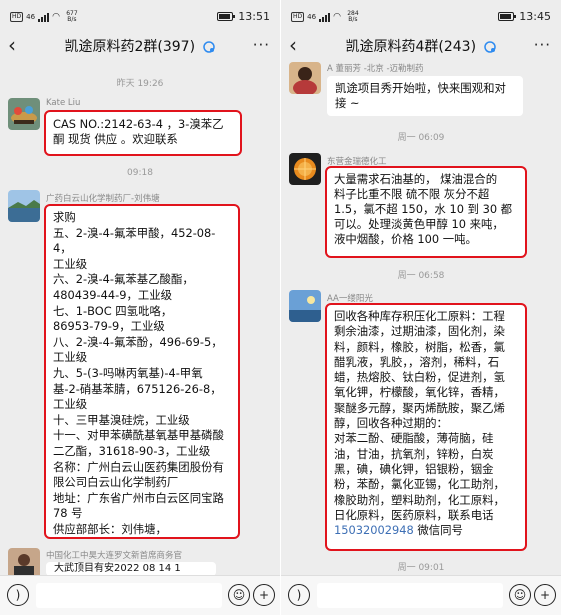 The width and height of the screenshot is (561, 615). I want to click on message-line: 日化原料，医药原料，联系电话, so click(414, 514).